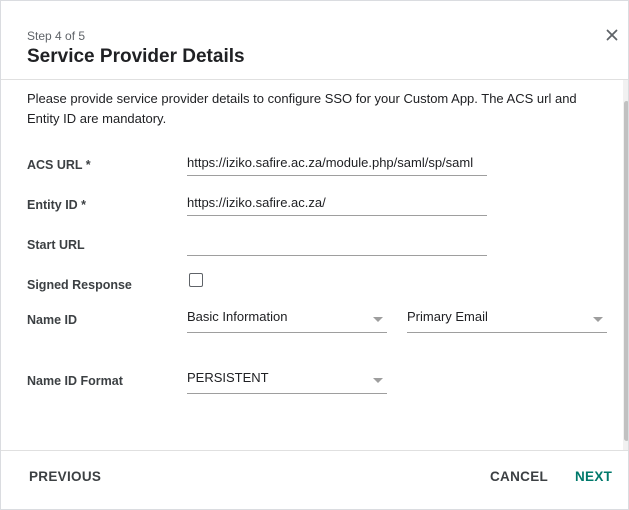 The width and height of the screenshot is (629, 510). I want to click on cancel-button: CANCEL, so click(519, 476).